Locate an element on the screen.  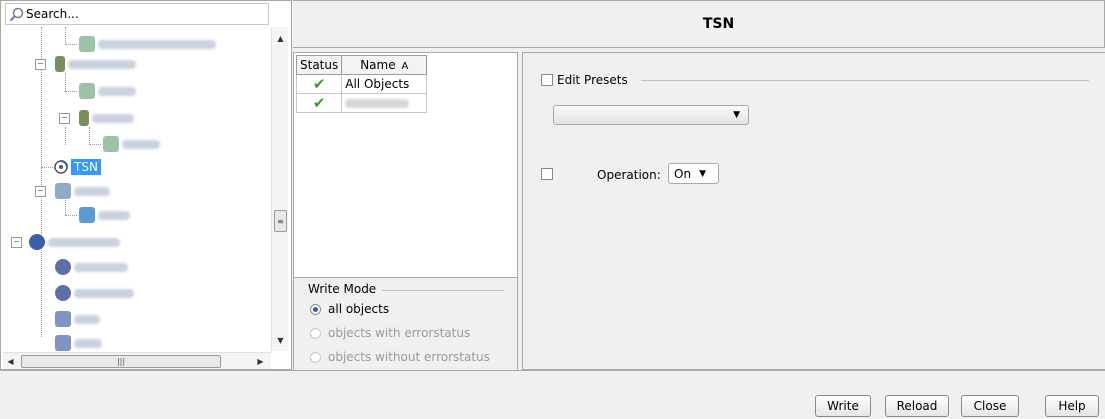
write-mode-title: Write Mode is located at coordinates (342, 289).